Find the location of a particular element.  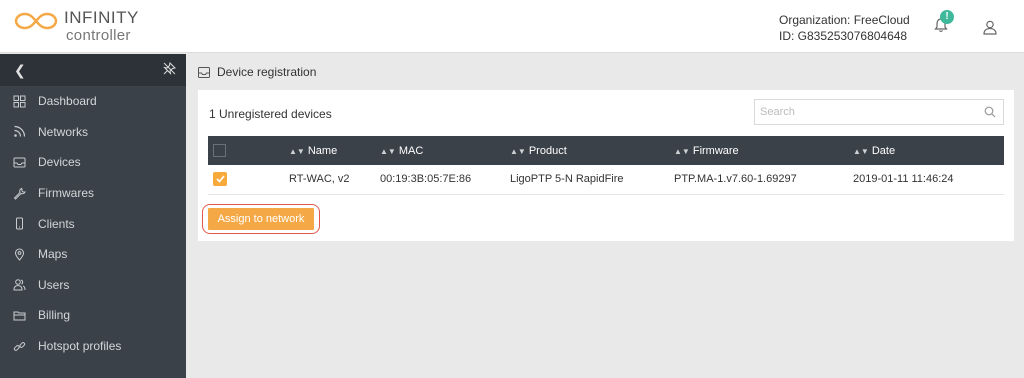

table-header-row: ▲▼ Name ▲▼ MAC ▲▼ Product ▲▼ Firmware ▲▼ Date is located at coordinates (606, 150).